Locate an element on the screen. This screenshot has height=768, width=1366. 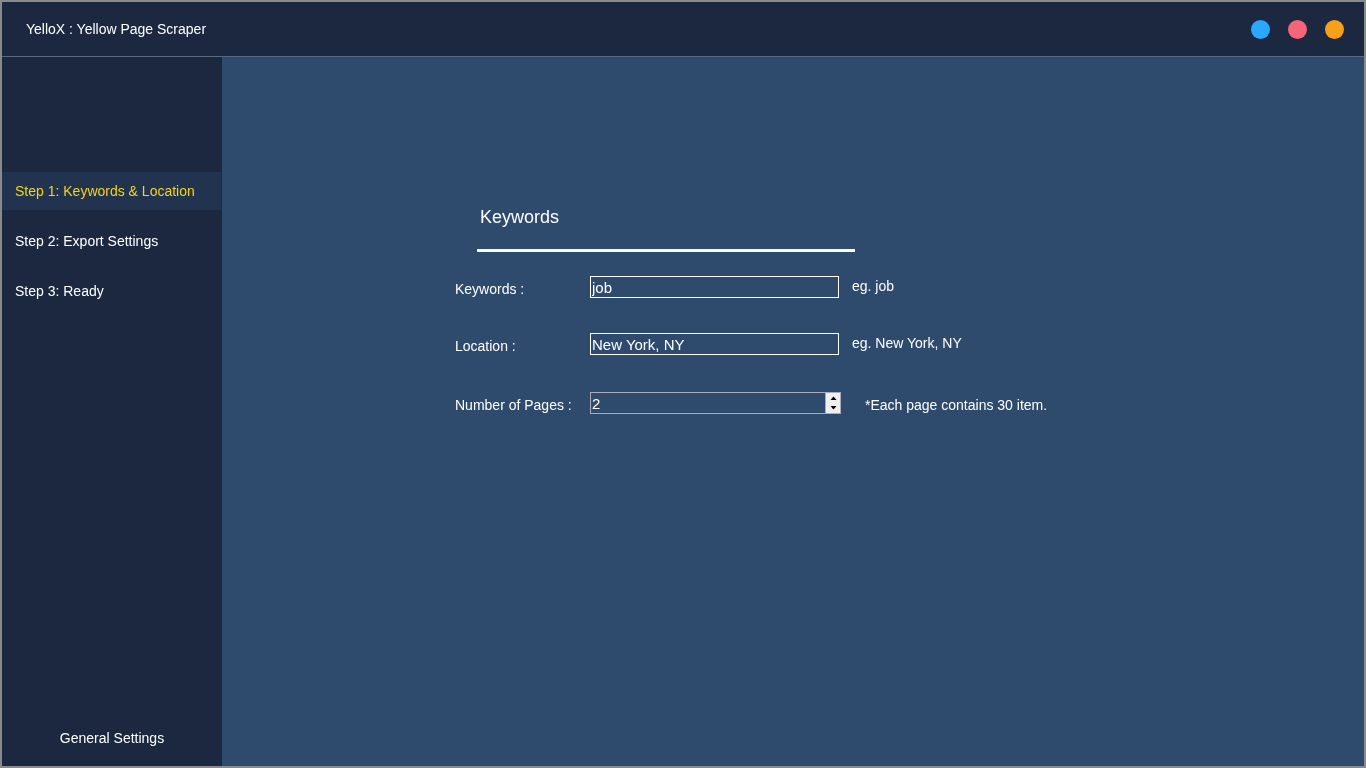
field-label: Location : is located at coordinates (486, 345).